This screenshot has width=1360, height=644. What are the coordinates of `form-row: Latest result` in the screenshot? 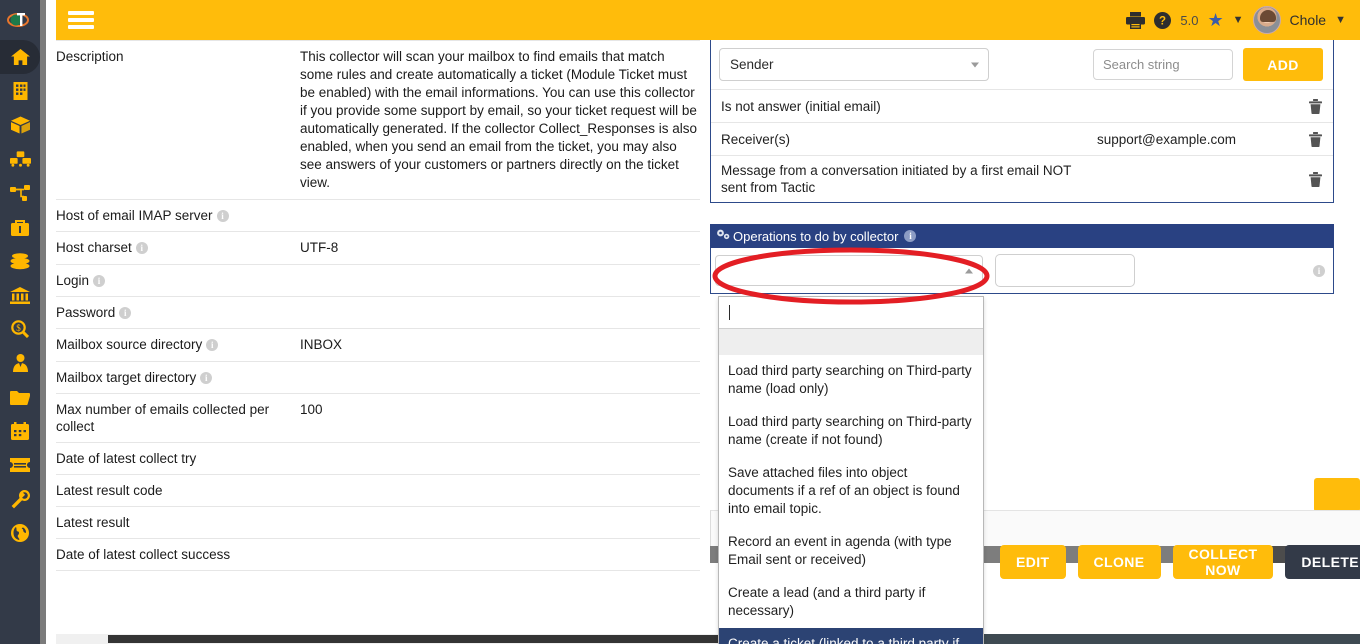 It's located at (378, 522).